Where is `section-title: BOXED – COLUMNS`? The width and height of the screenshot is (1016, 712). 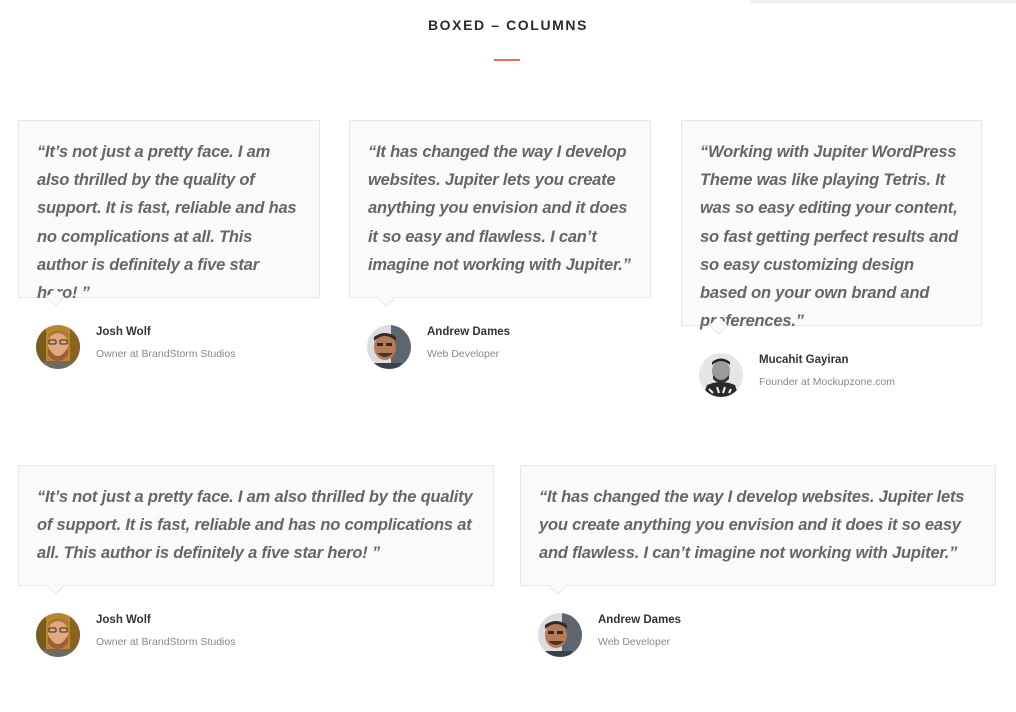 section-title: BOXED – COLUMNS is located at coordinates (508, 25).